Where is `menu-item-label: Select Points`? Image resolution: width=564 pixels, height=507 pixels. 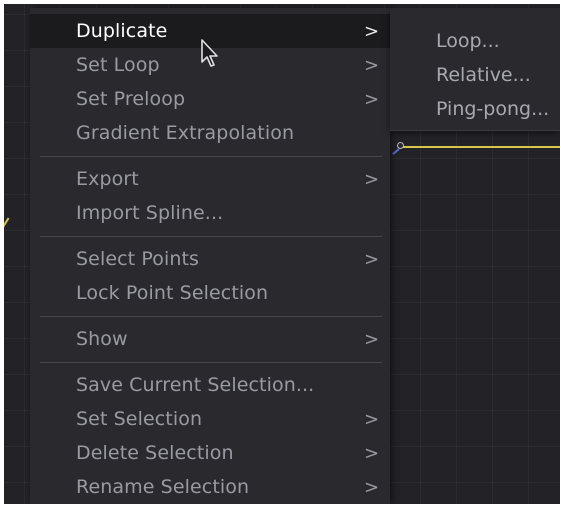
menu-item-label: Select Points is located at coordinates (138, 259).